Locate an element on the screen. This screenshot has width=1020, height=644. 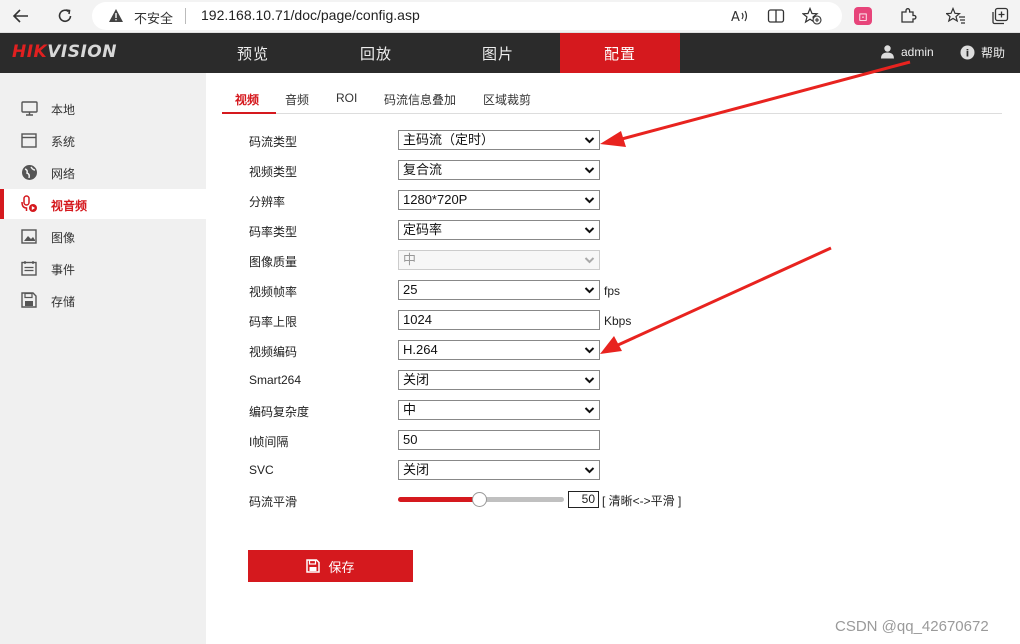
label-i-frame-interval: I帧间隔 is located at coordinates (269, 442).